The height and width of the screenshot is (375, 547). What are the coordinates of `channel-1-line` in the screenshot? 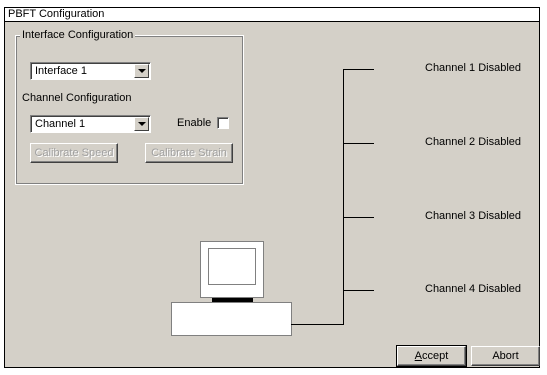 It's located at (358, 69).